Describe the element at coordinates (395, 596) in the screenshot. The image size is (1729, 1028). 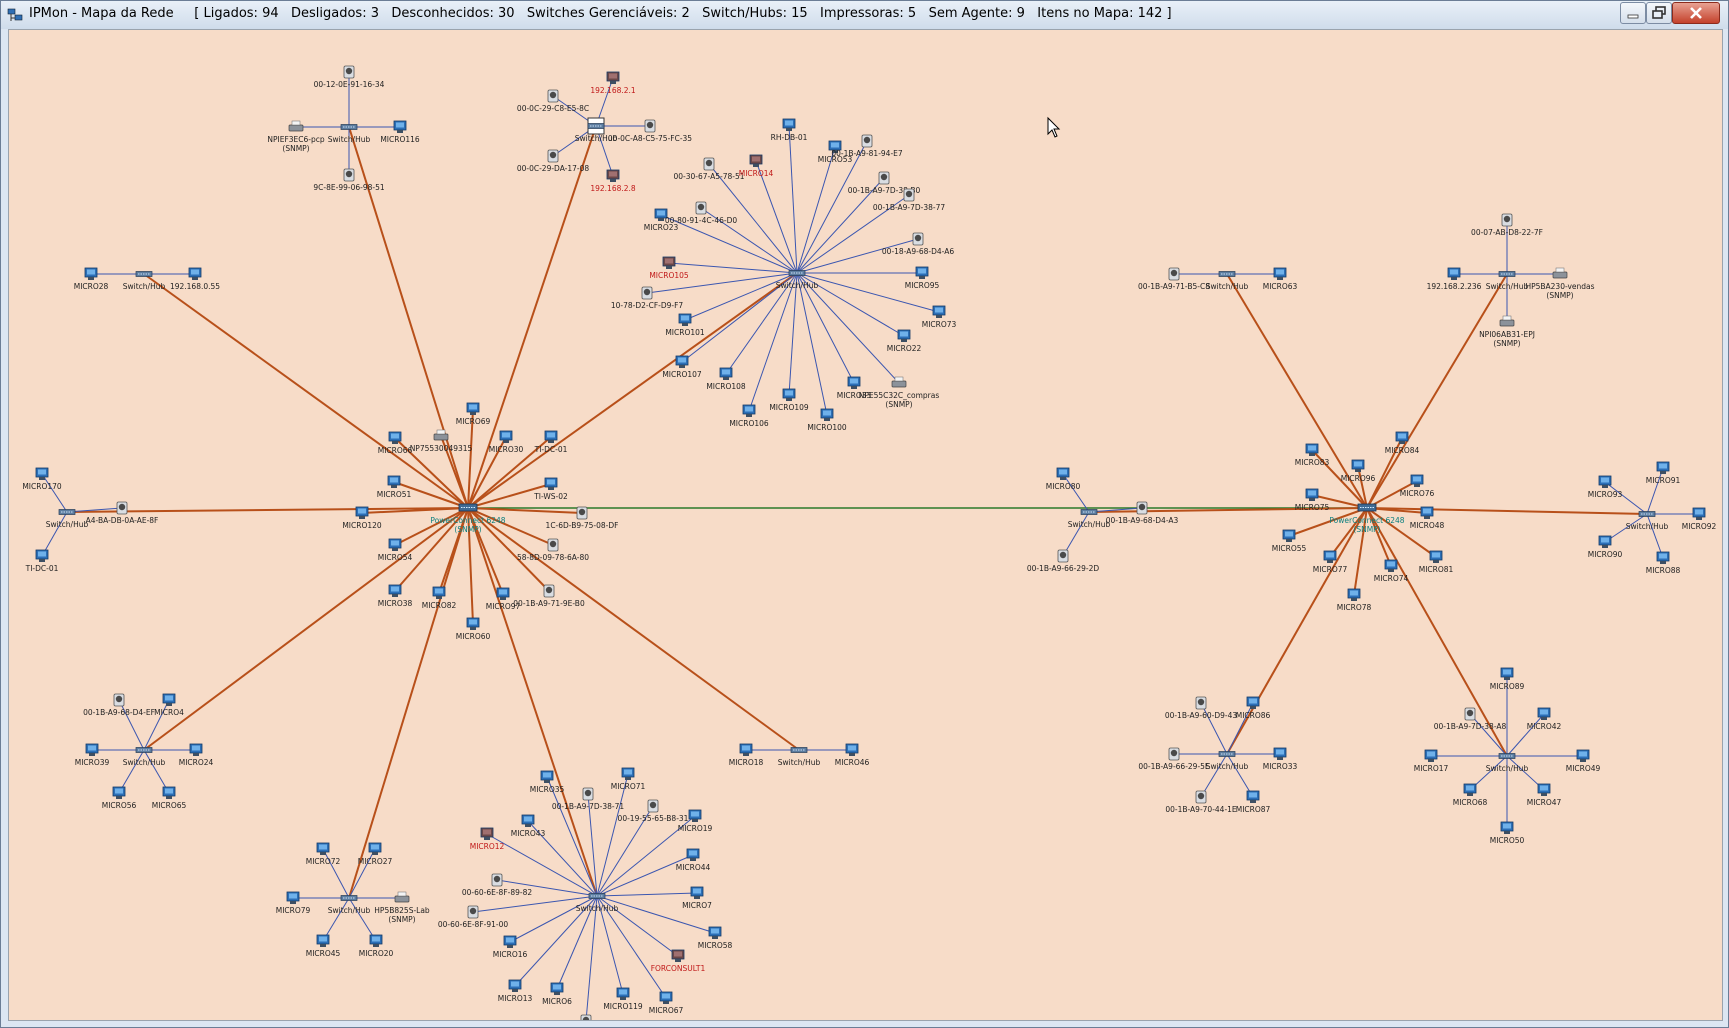
I see `device-micro38: MICRO38` at that location.